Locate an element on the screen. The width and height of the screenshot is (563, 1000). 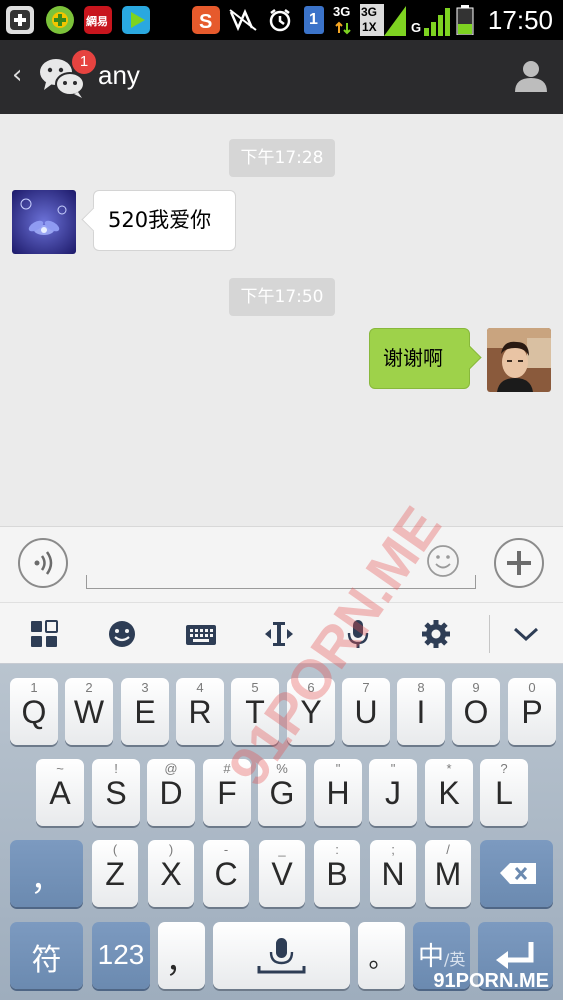
key-primary-label: N is located at coordinates (393, 874).